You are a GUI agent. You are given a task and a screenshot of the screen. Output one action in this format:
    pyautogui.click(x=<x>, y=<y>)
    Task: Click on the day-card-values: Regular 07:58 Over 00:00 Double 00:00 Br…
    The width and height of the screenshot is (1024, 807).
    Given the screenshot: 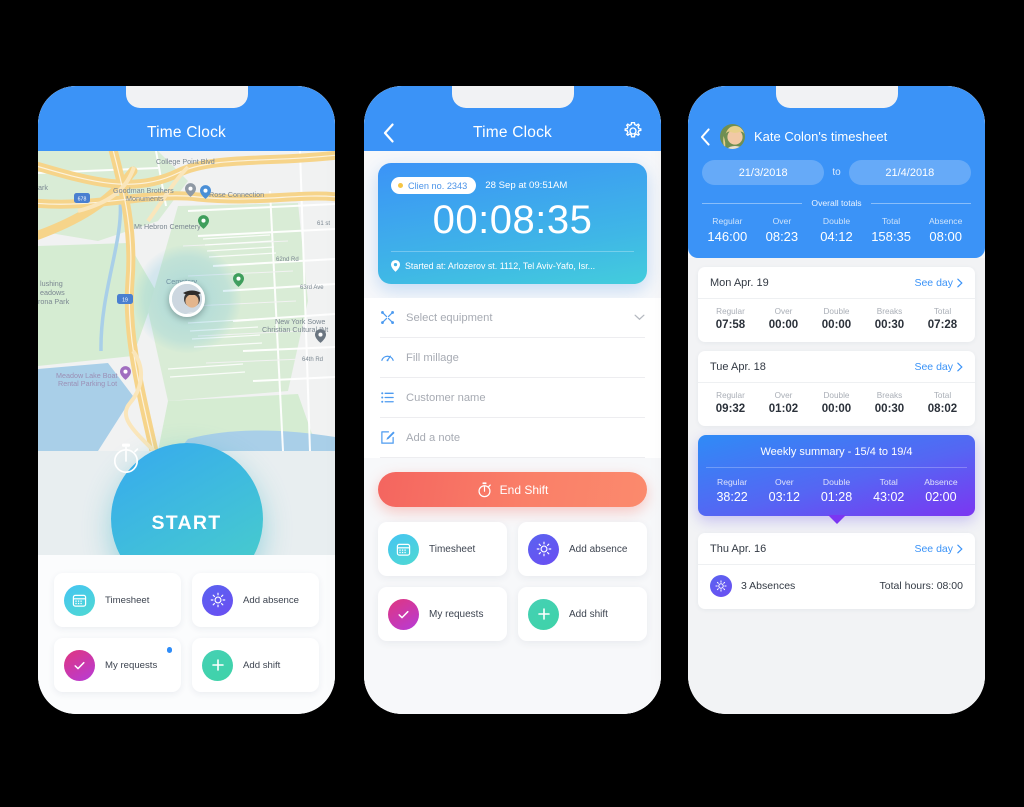 What is the action you would take?
    pyautogui.click(x=836, y=320)
    